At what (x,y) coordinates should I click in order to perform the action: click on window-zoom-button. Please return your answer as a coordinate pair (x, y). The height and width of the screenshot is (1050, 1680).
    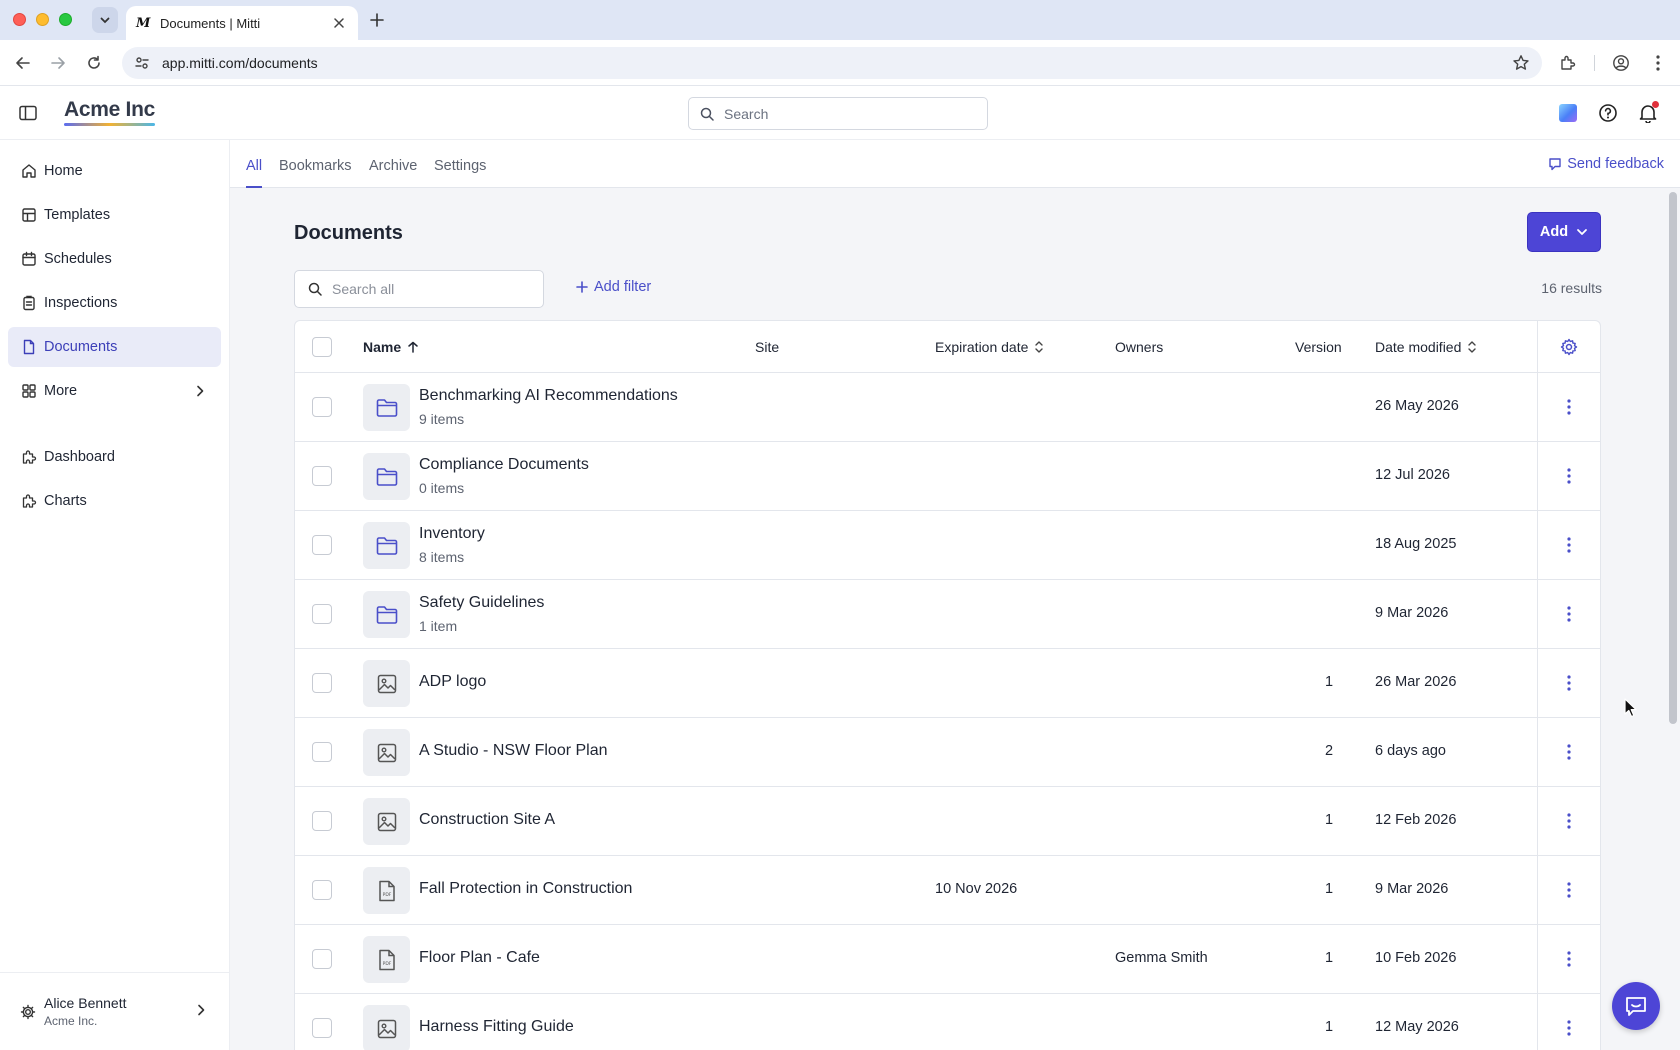
    Looking at the image, I should click on (65, 19).